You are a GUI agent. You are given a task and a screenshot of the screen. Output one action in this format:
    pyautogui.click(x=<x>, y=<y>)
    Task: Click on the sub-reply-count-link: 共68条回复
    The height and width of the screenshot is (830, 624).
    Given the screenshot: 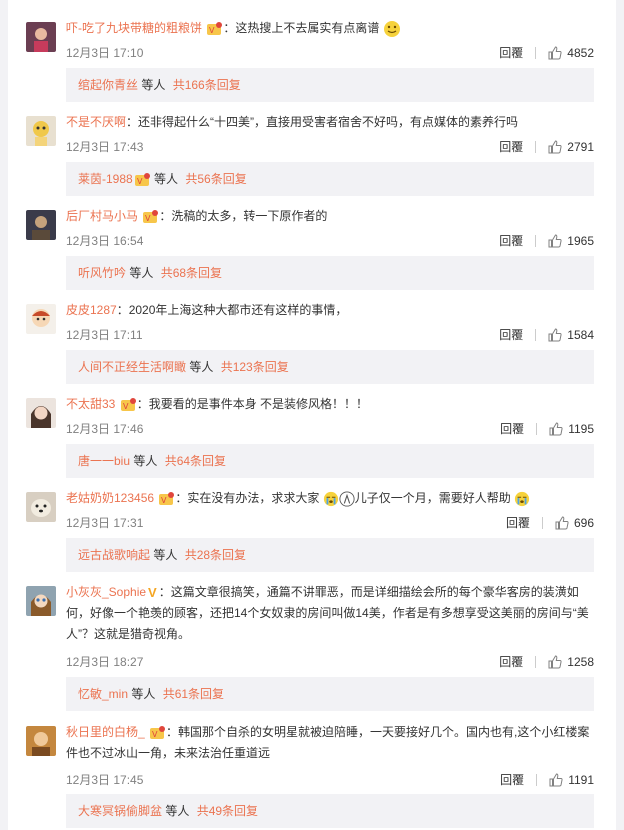 What is the action you would take?
    pyautogui.click(x=191, y=273)
    